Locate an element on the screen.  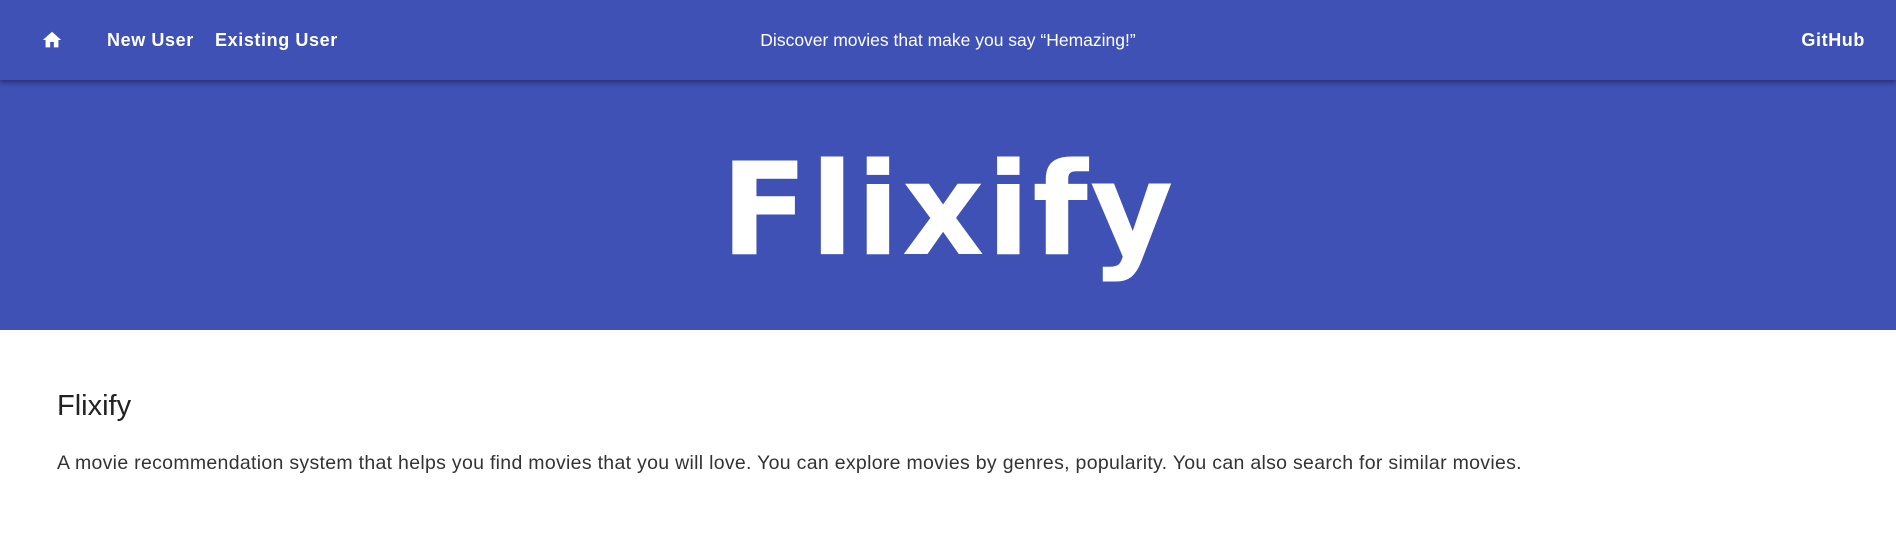
github-link: GitHub is located at coordinates (1833, 40).